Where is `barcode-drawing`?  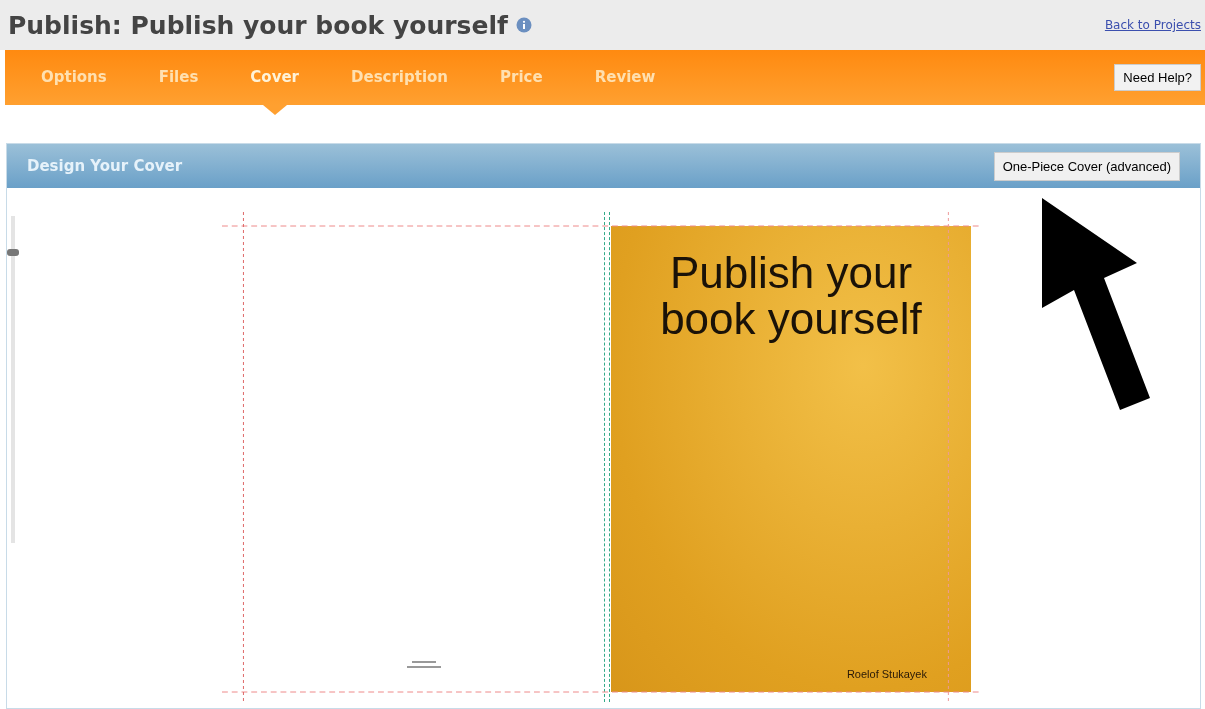
barcode-drawing is located at coordinates (424, 665).